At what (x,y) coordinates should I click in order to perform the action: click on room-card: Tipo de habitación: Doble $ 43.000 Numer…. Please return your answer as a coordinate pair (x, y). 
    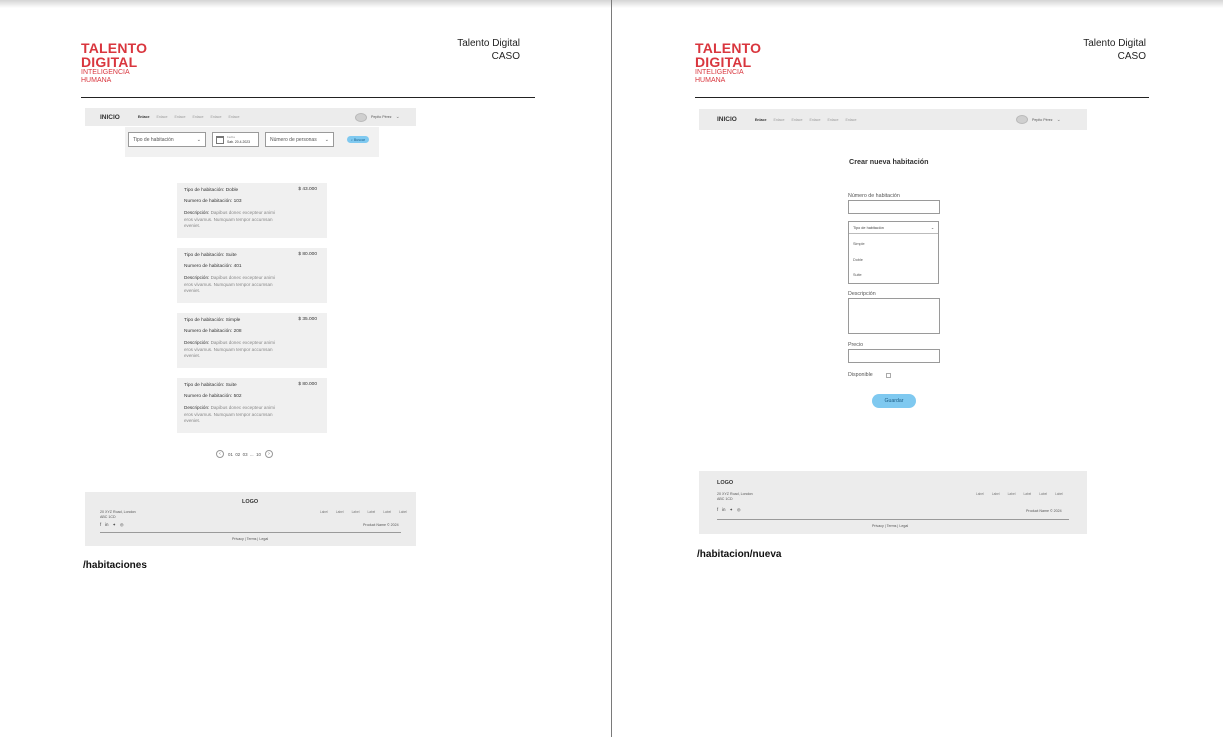
    Looking at the image, I should click on (252, 210).